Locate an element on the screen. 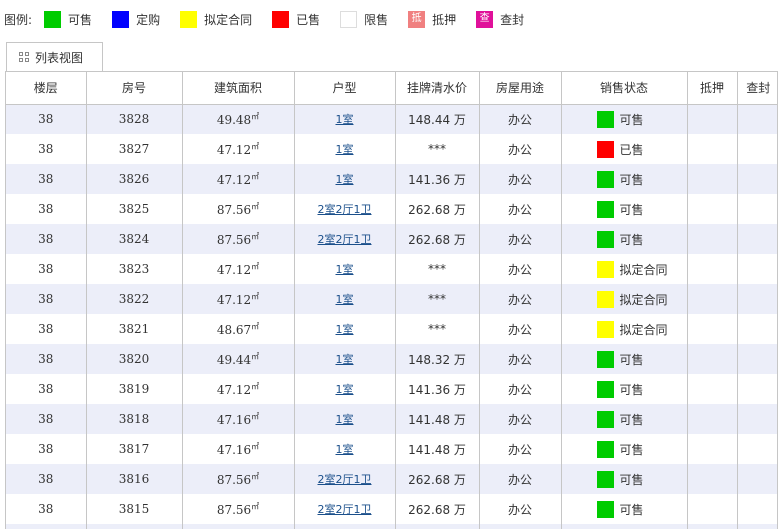  table-row: 38 3822 47.12㎡ 1室 *** 办公 拟定合同 is located at coordinates (391, 299).